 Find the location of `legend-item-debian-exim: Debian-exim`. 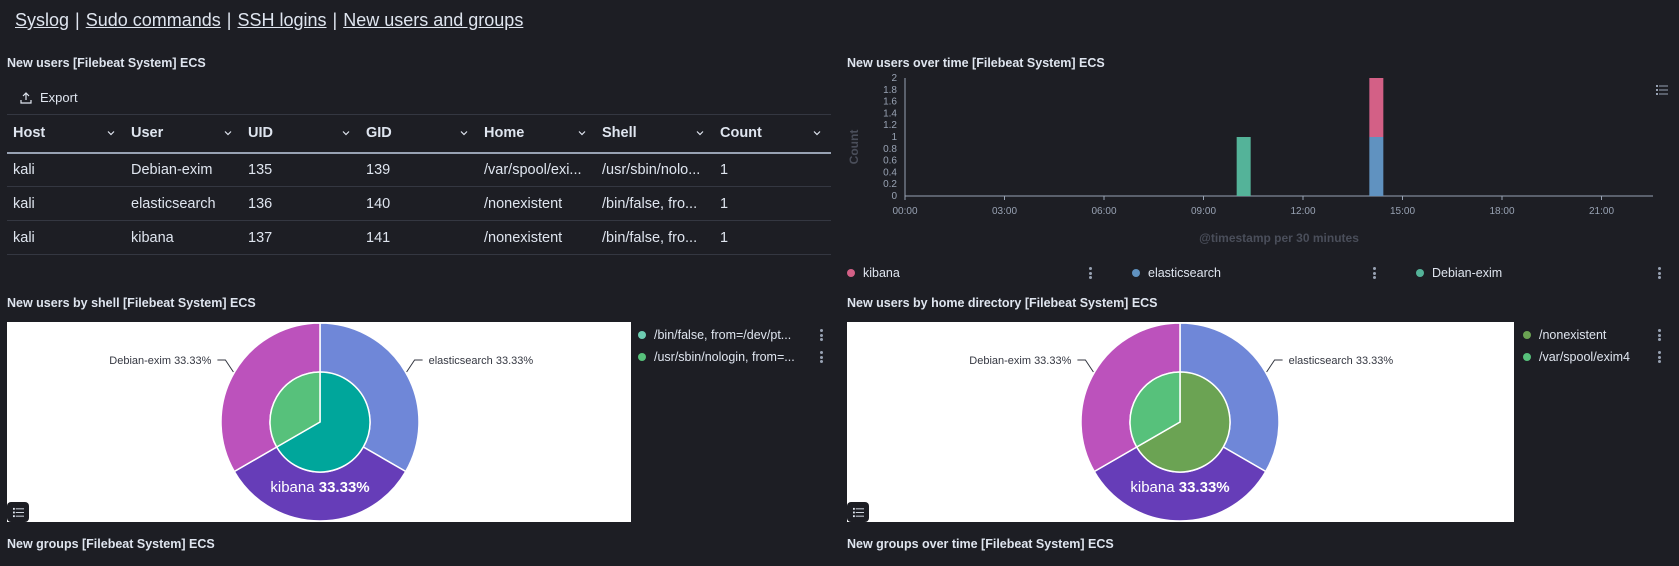

legend-item-debian-exim: Debian-exim is located at coordinates (1459, 273).